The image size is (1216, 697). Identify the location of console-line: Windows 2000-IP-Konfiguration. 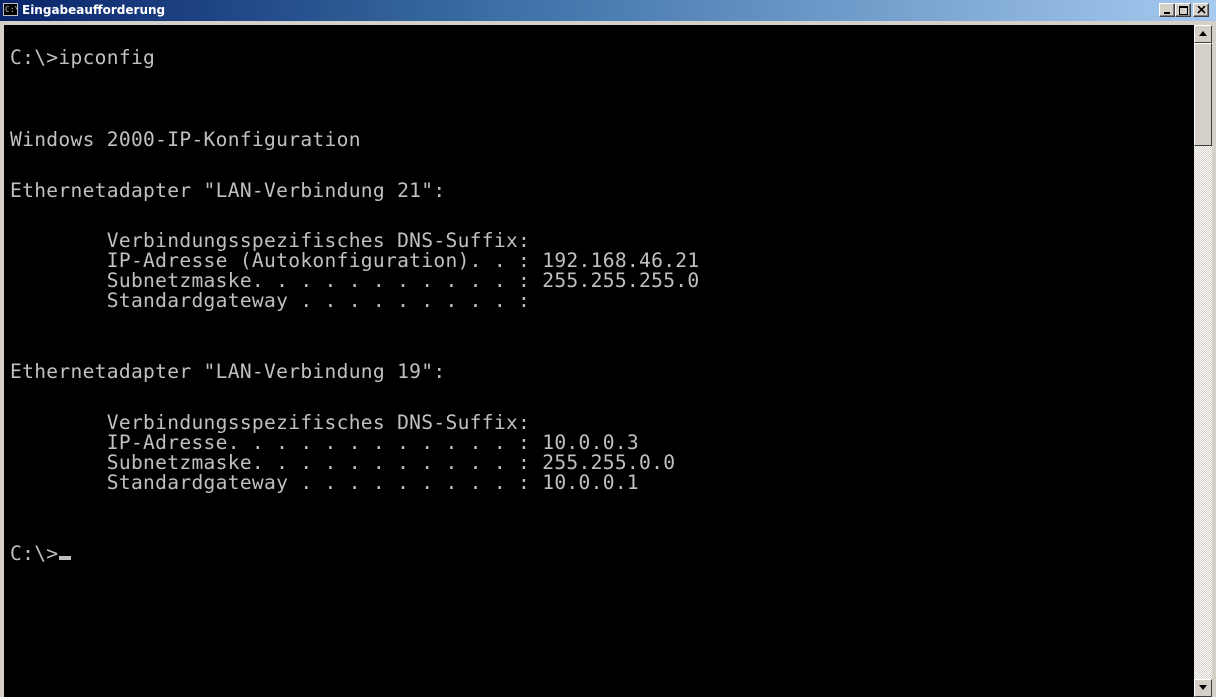
(185, 139).